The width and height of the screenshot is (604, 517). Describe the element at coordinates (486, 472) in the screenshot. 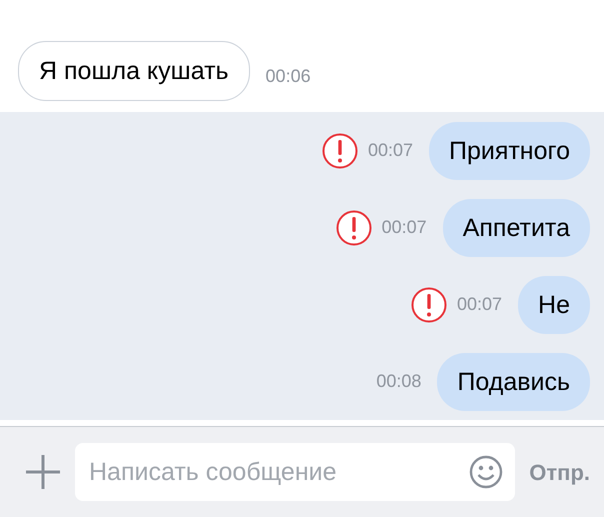

I see `smiley-icon` at that location.